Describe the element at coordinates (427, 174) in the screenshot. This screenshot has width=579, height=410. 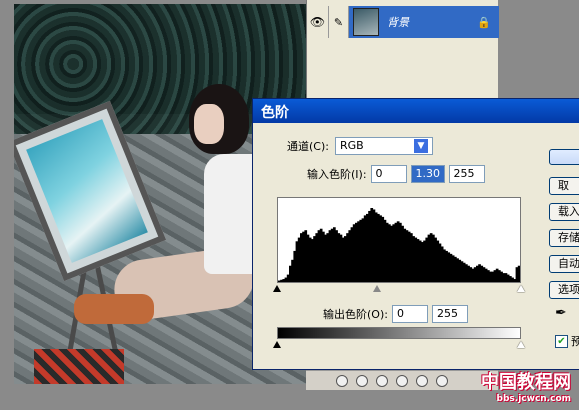
I see `input-gamma-field: 1.30` at that location.